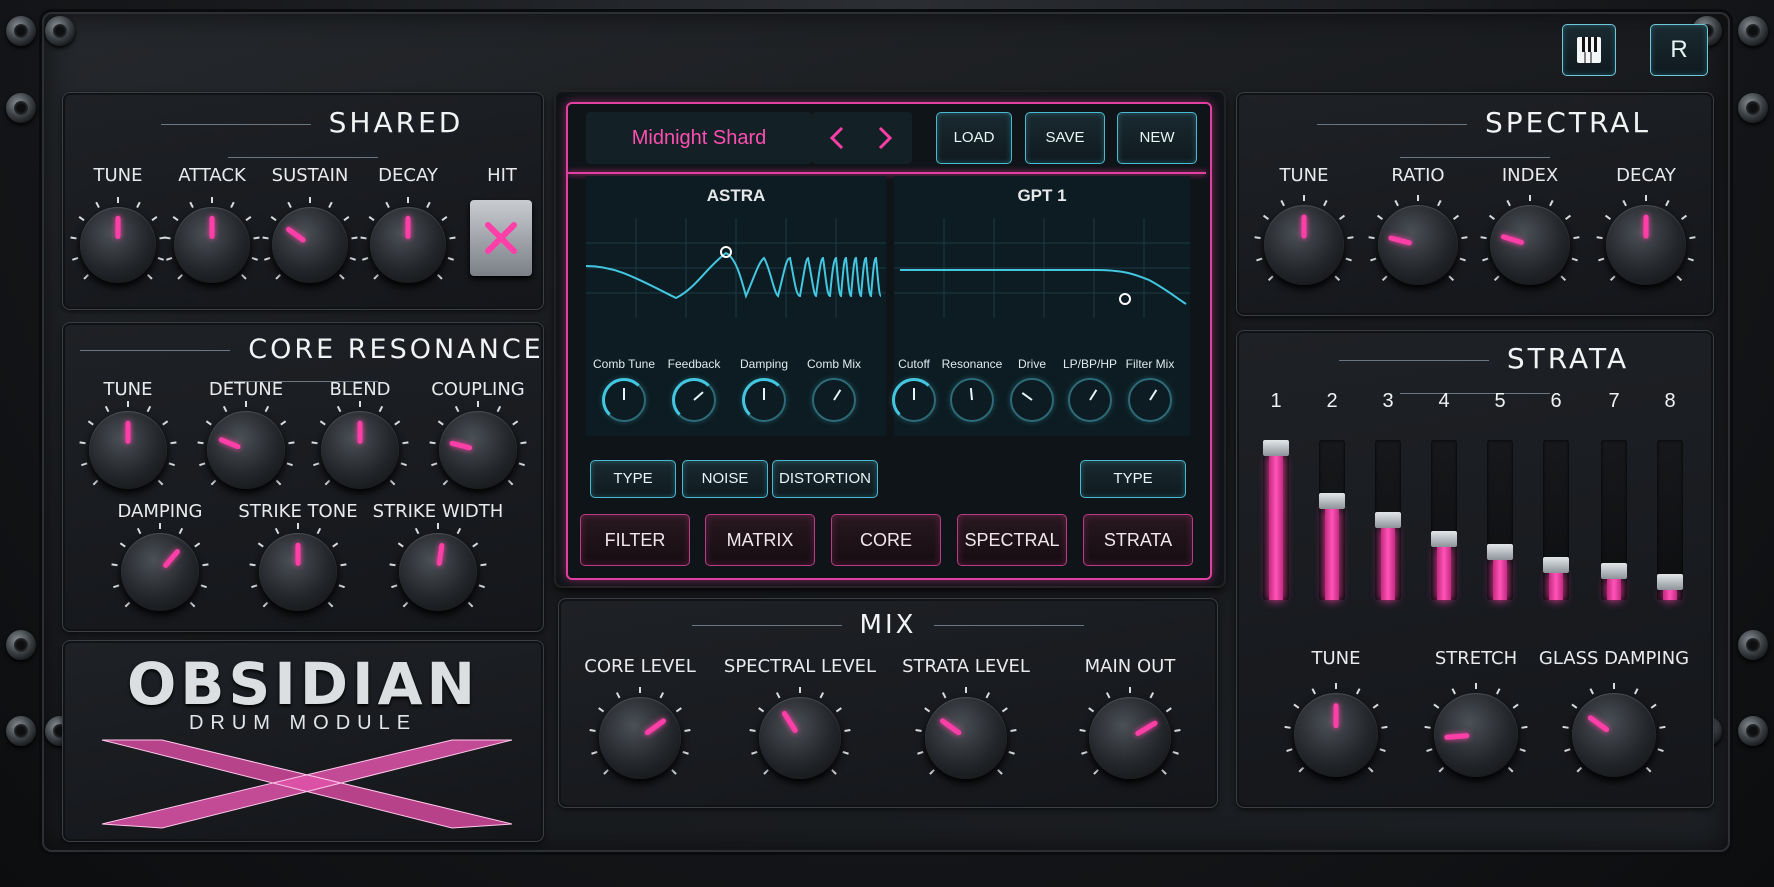 The width and height of the screenshot is (1774, 887). I want to click on chevron-right-icon, so click(885, 138).